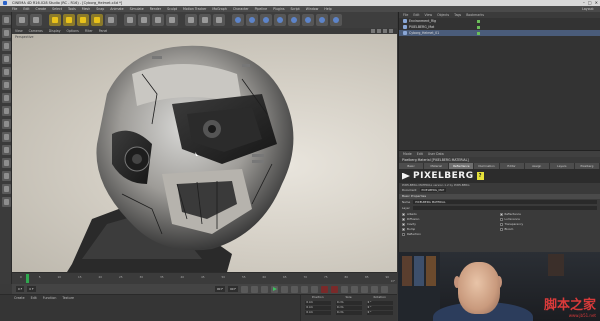  I want to click on orbit-icon, so click(385, 31).